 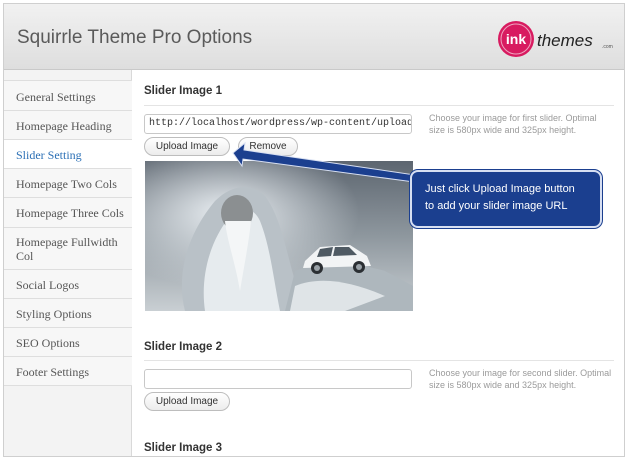 I want to click on sidebar-item-label: Homepage Two Cols, so click(x=66, y=184).